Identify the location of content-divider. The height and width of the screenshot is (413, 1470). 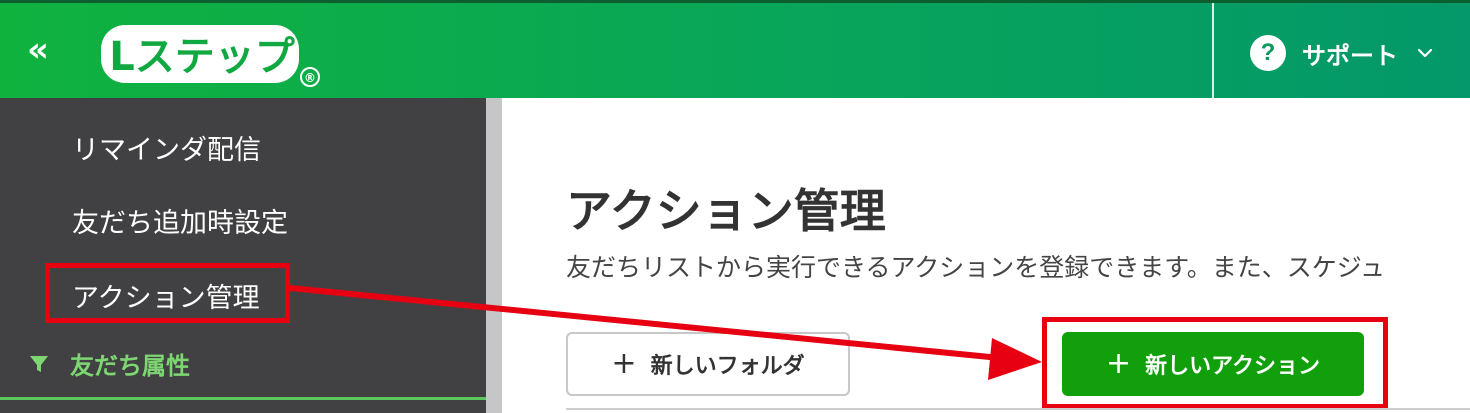
(1018, 409).